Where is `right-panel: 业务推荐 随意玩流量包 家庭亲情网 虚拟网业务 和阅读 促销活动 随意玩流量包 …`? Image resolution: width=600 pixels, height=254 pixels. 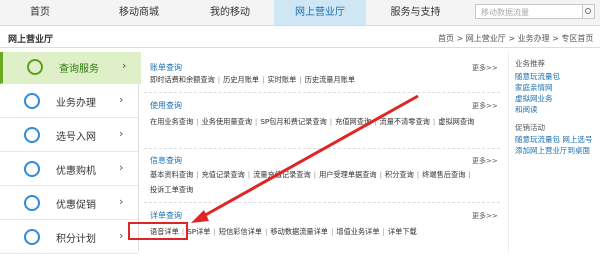 right-panel: 业务推荐 随意玩流量包 家庭亲情网 虚拟网业务 和阅读 促销活动 随意玩流量包 … is located at coordinates (554, 152).